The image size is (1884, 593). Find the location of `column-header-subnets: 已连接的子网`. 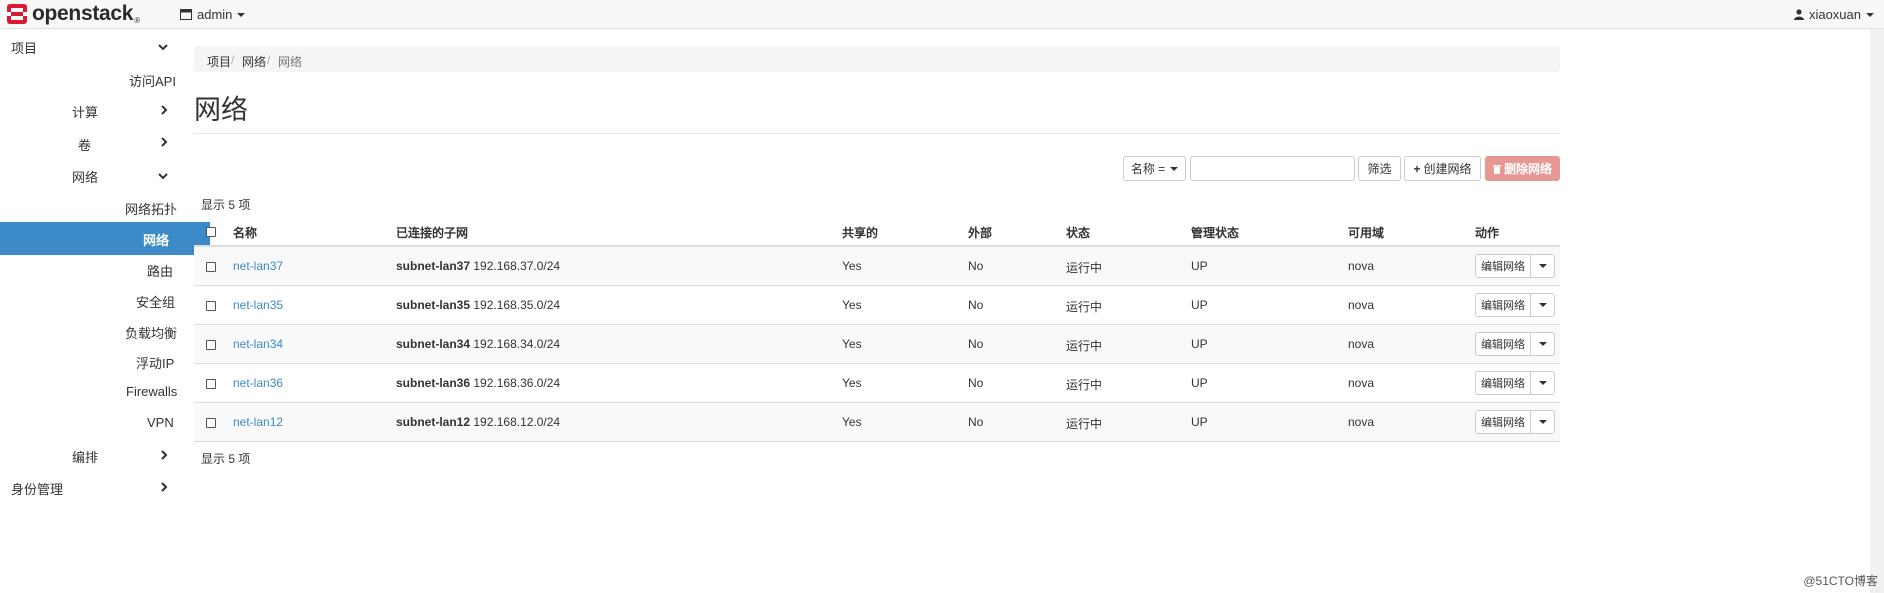

column-header-subnets: 已连接的子网 is located at coordinates (432, 232).